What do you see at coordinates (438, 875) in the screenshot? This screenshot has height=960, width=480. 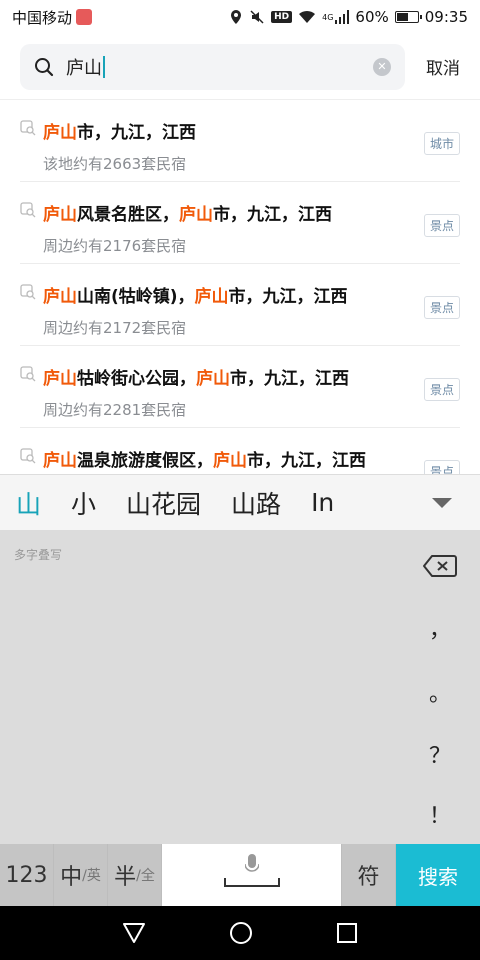 I see `search-key: 搜索` at bounding box center [438, 875].